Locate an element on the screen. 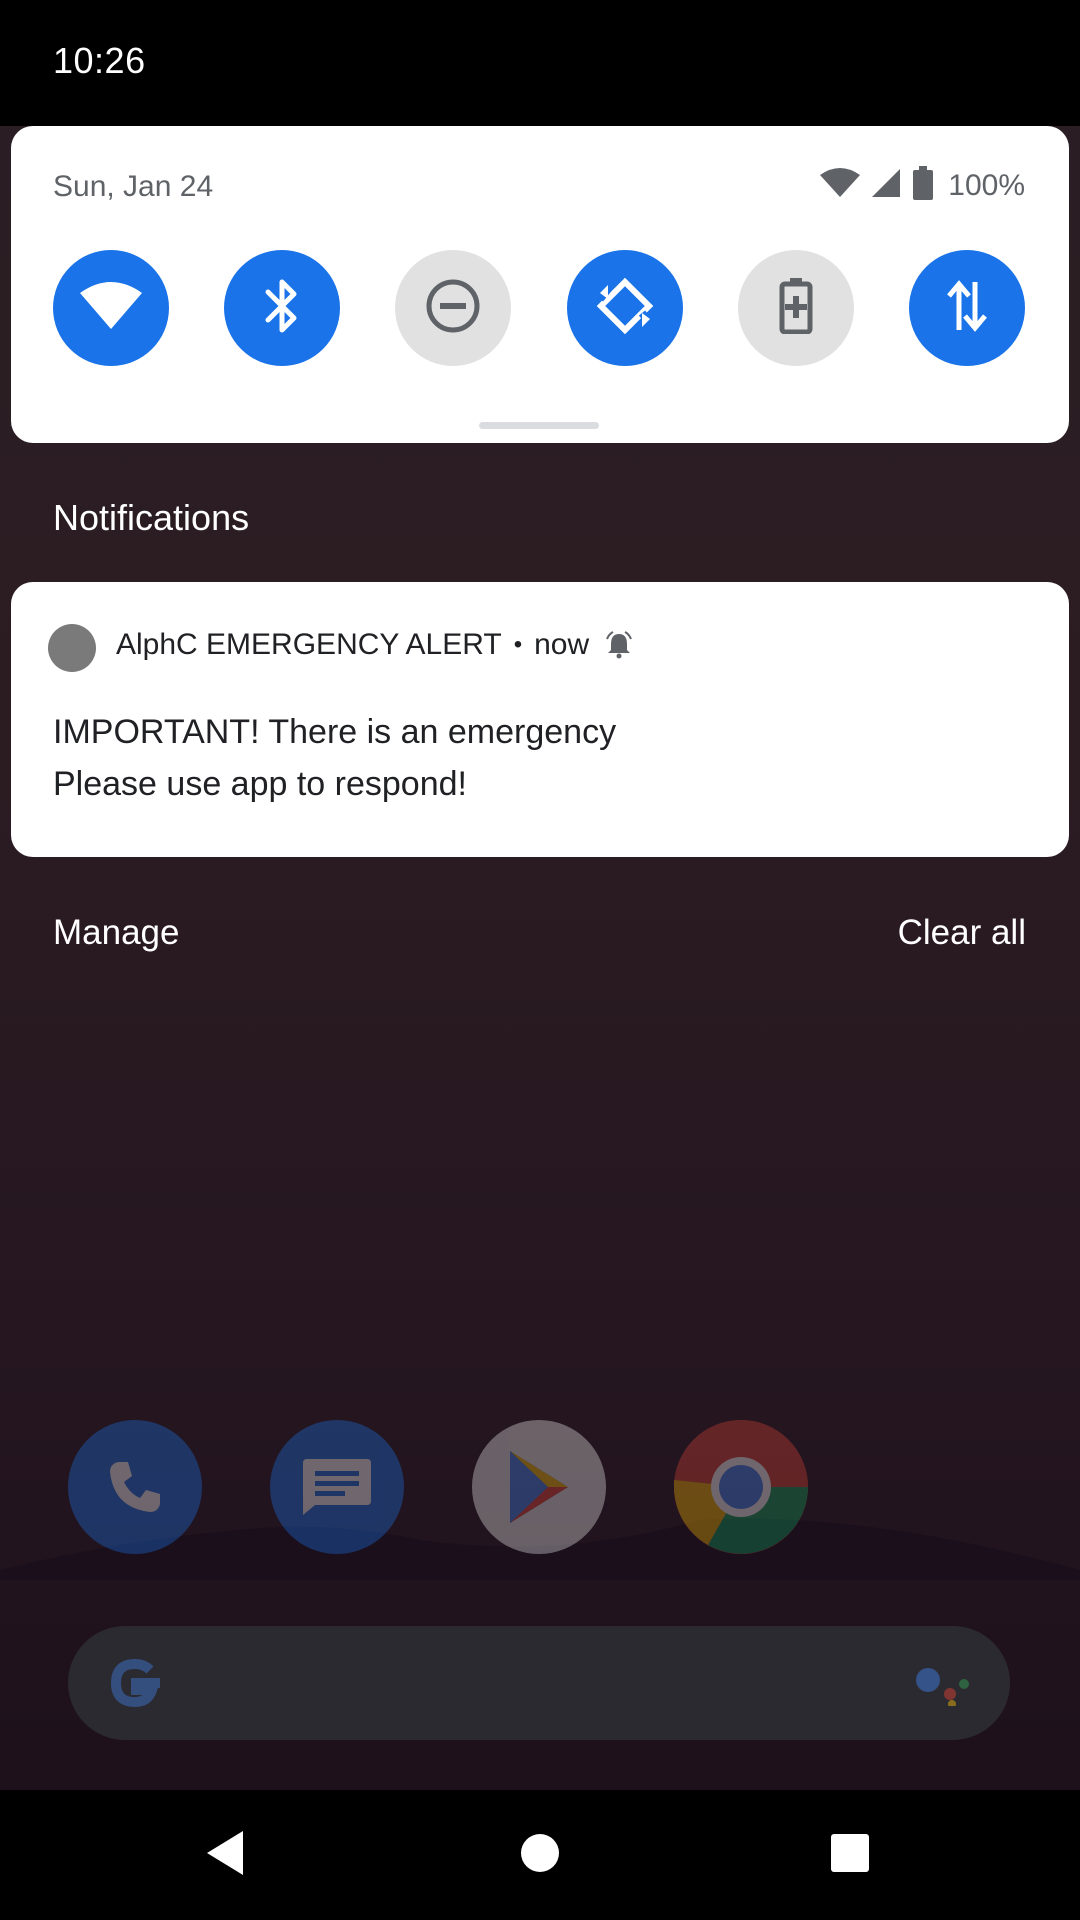 This screenshot has width=1080, height=1920. notification-line-1: IMPORTANT! There is an emergency is located at coordinates (335, 732).